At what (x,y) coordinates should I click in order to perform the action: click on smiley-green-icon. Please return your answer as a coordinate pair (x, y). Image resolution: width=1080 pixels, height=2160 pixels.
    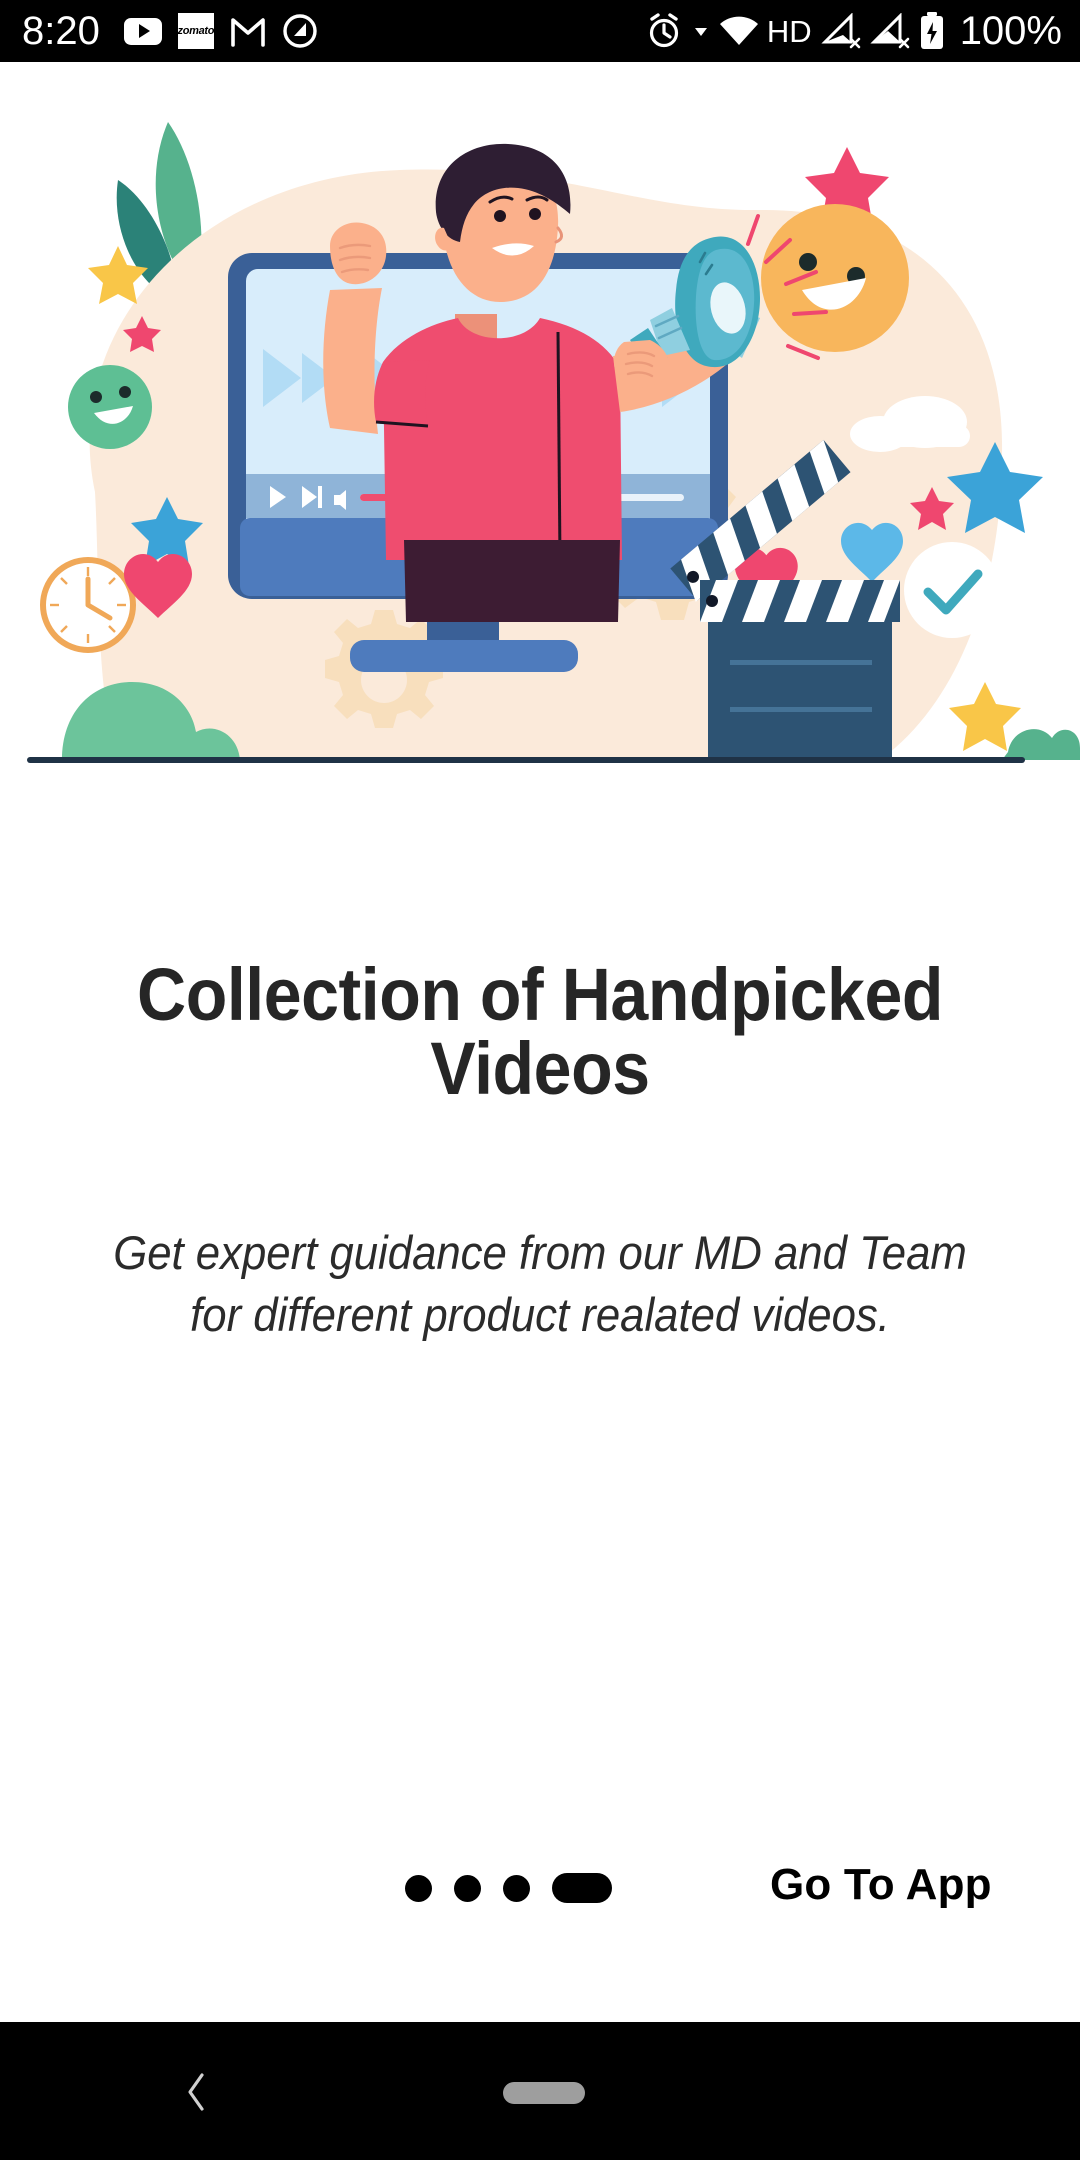
    Looking at the image, I should click on (110, 407).